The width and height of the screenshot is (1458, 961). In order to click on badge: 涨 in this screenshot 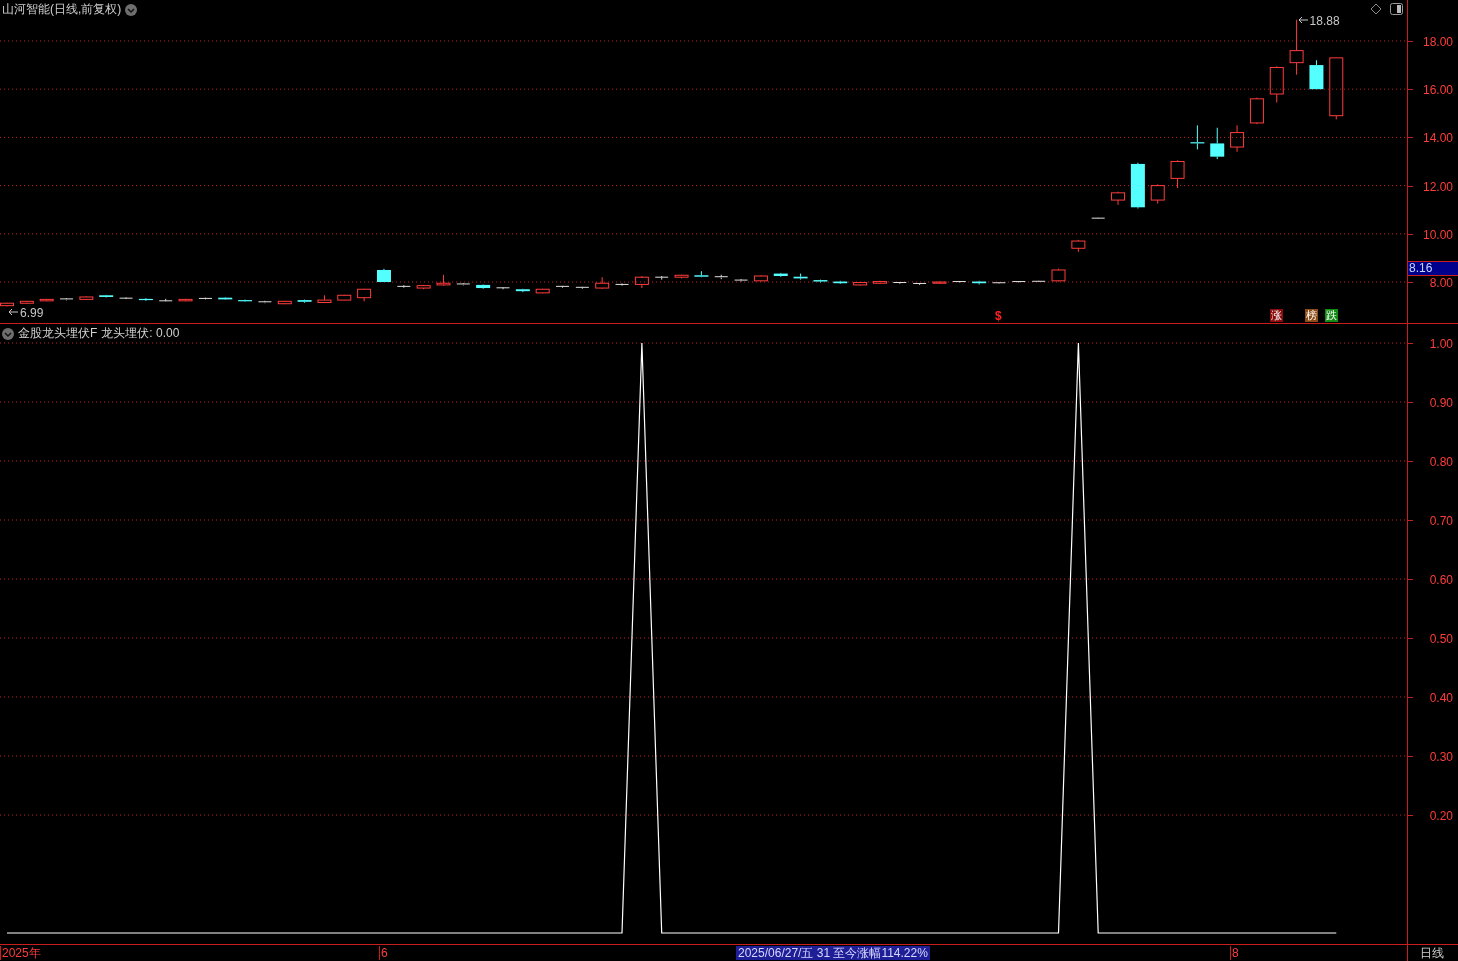, I will do `click(1276, 315)`.